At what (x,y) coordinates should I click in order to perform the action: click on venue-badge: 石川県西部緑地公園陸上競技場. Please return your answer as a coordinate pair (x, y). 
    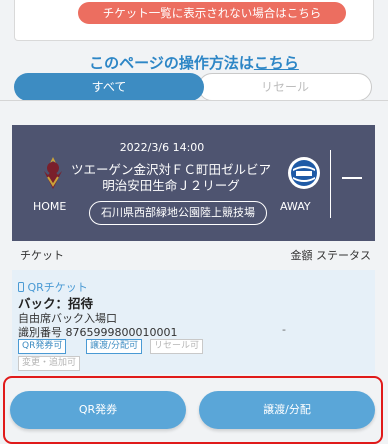
    Looking at the image, I should click on (178, 213).